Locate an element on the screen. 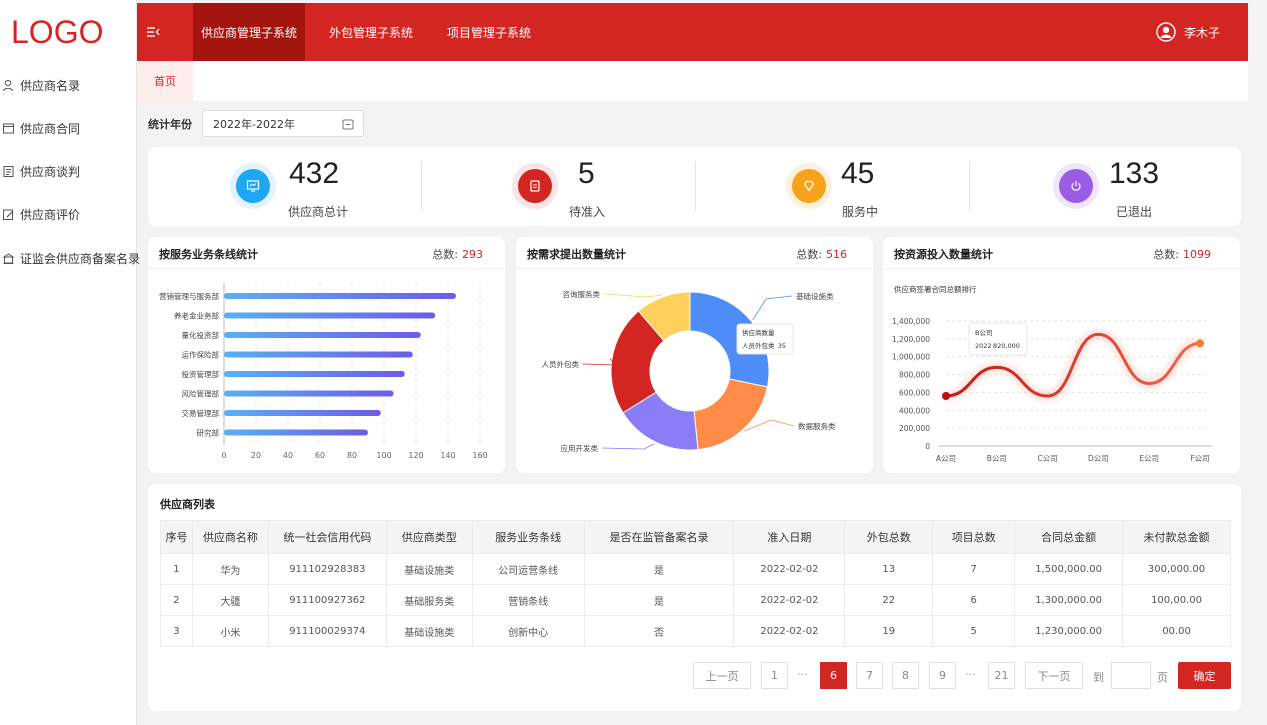 Image resolution: width=1267 pixels, height=725 pixels. page-button: 7 is located at coordinates (869, 675).